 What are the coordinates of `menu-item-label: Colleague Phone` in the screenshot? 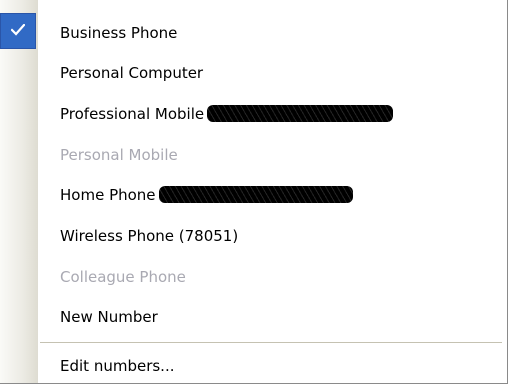 It's located at (123, 277).